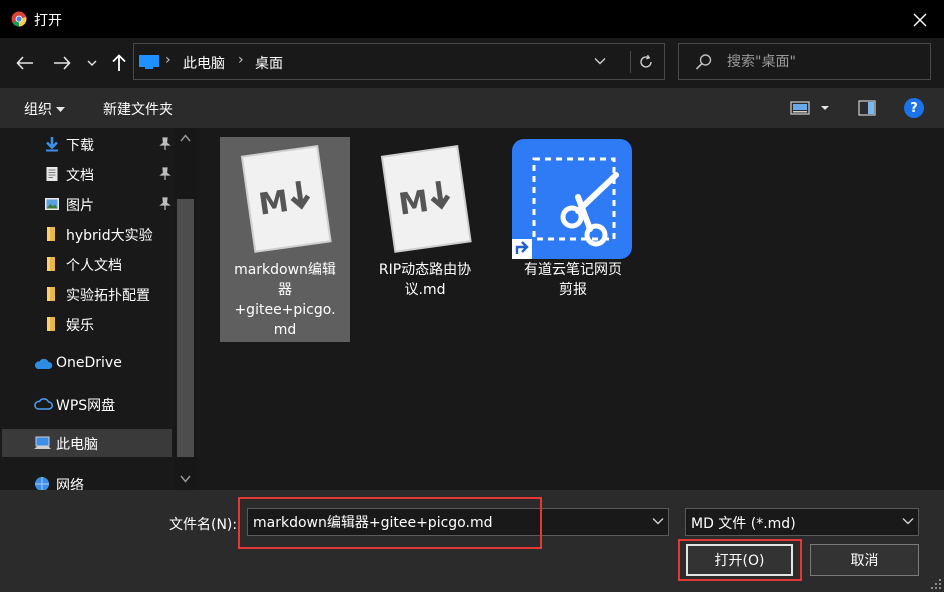 This screenshot has width=944, height=592. I want to click on filename-label: 文件名(N):, so click(203, 525).